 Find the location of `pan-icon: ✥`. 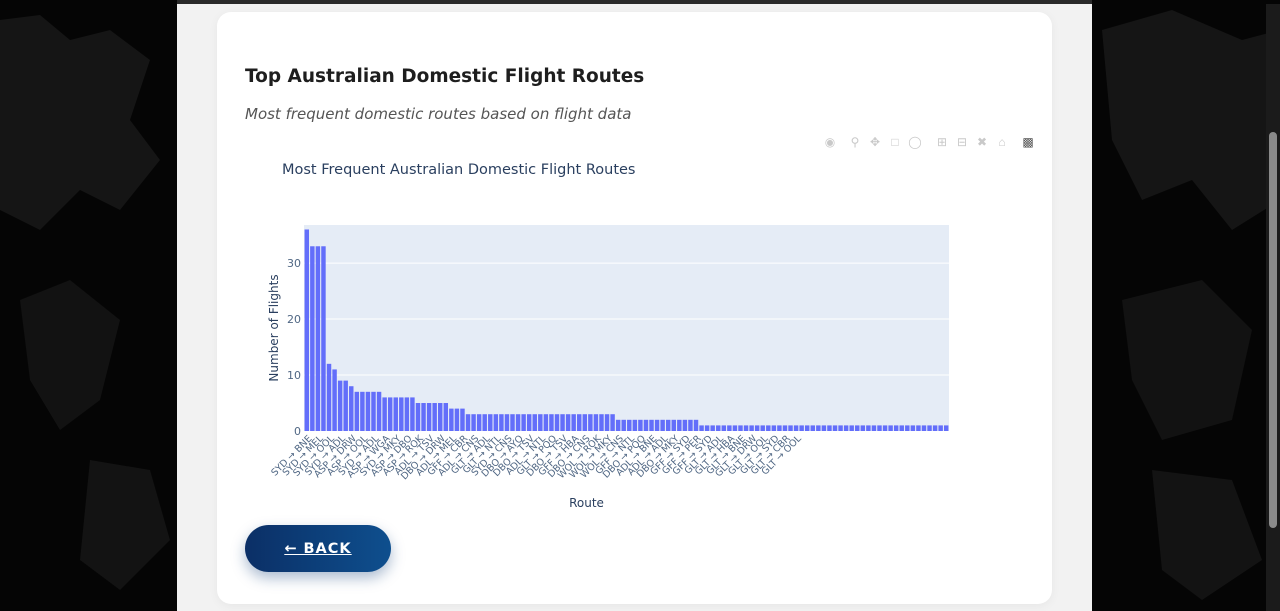

pan-icon: ✥ is located at coordinates (875, 142).